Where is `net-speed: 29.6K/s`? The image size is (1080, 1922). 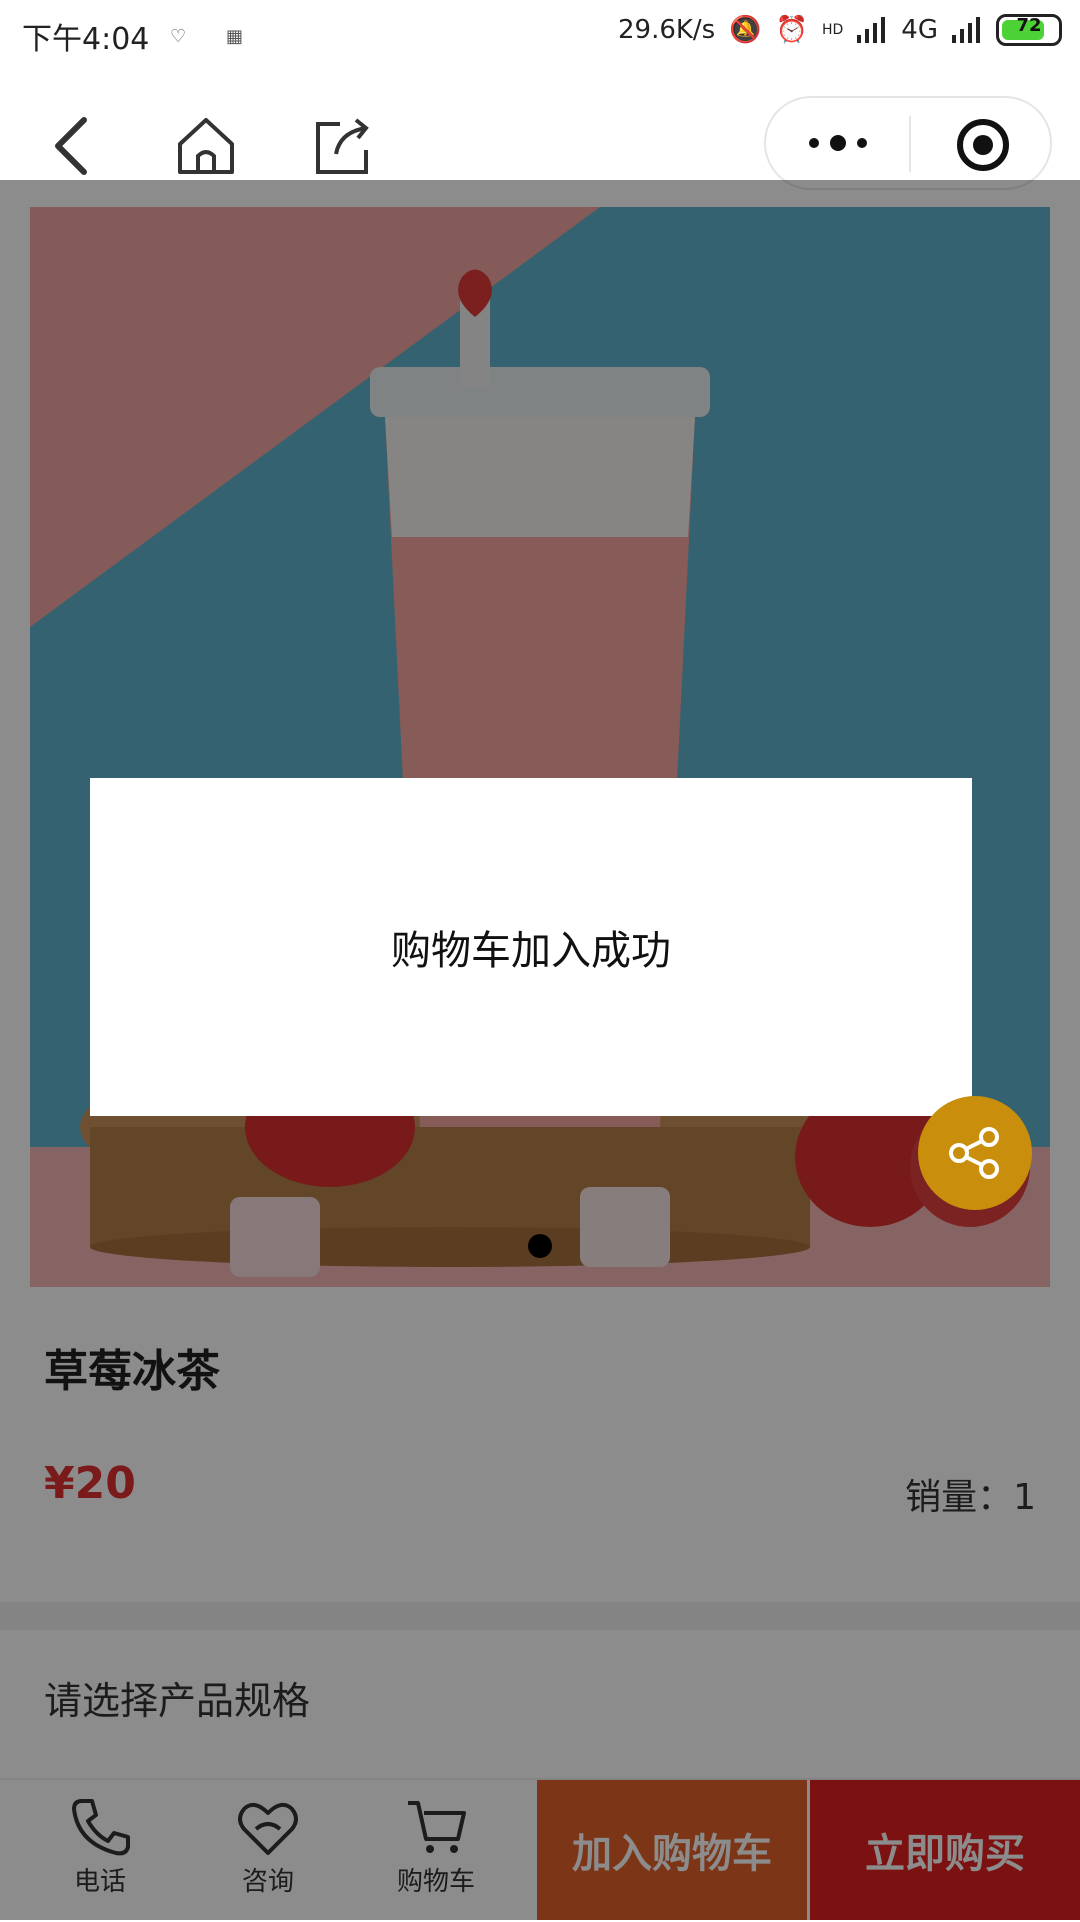 net-speed: 29.6K/s is located at coordinates (666, 30).